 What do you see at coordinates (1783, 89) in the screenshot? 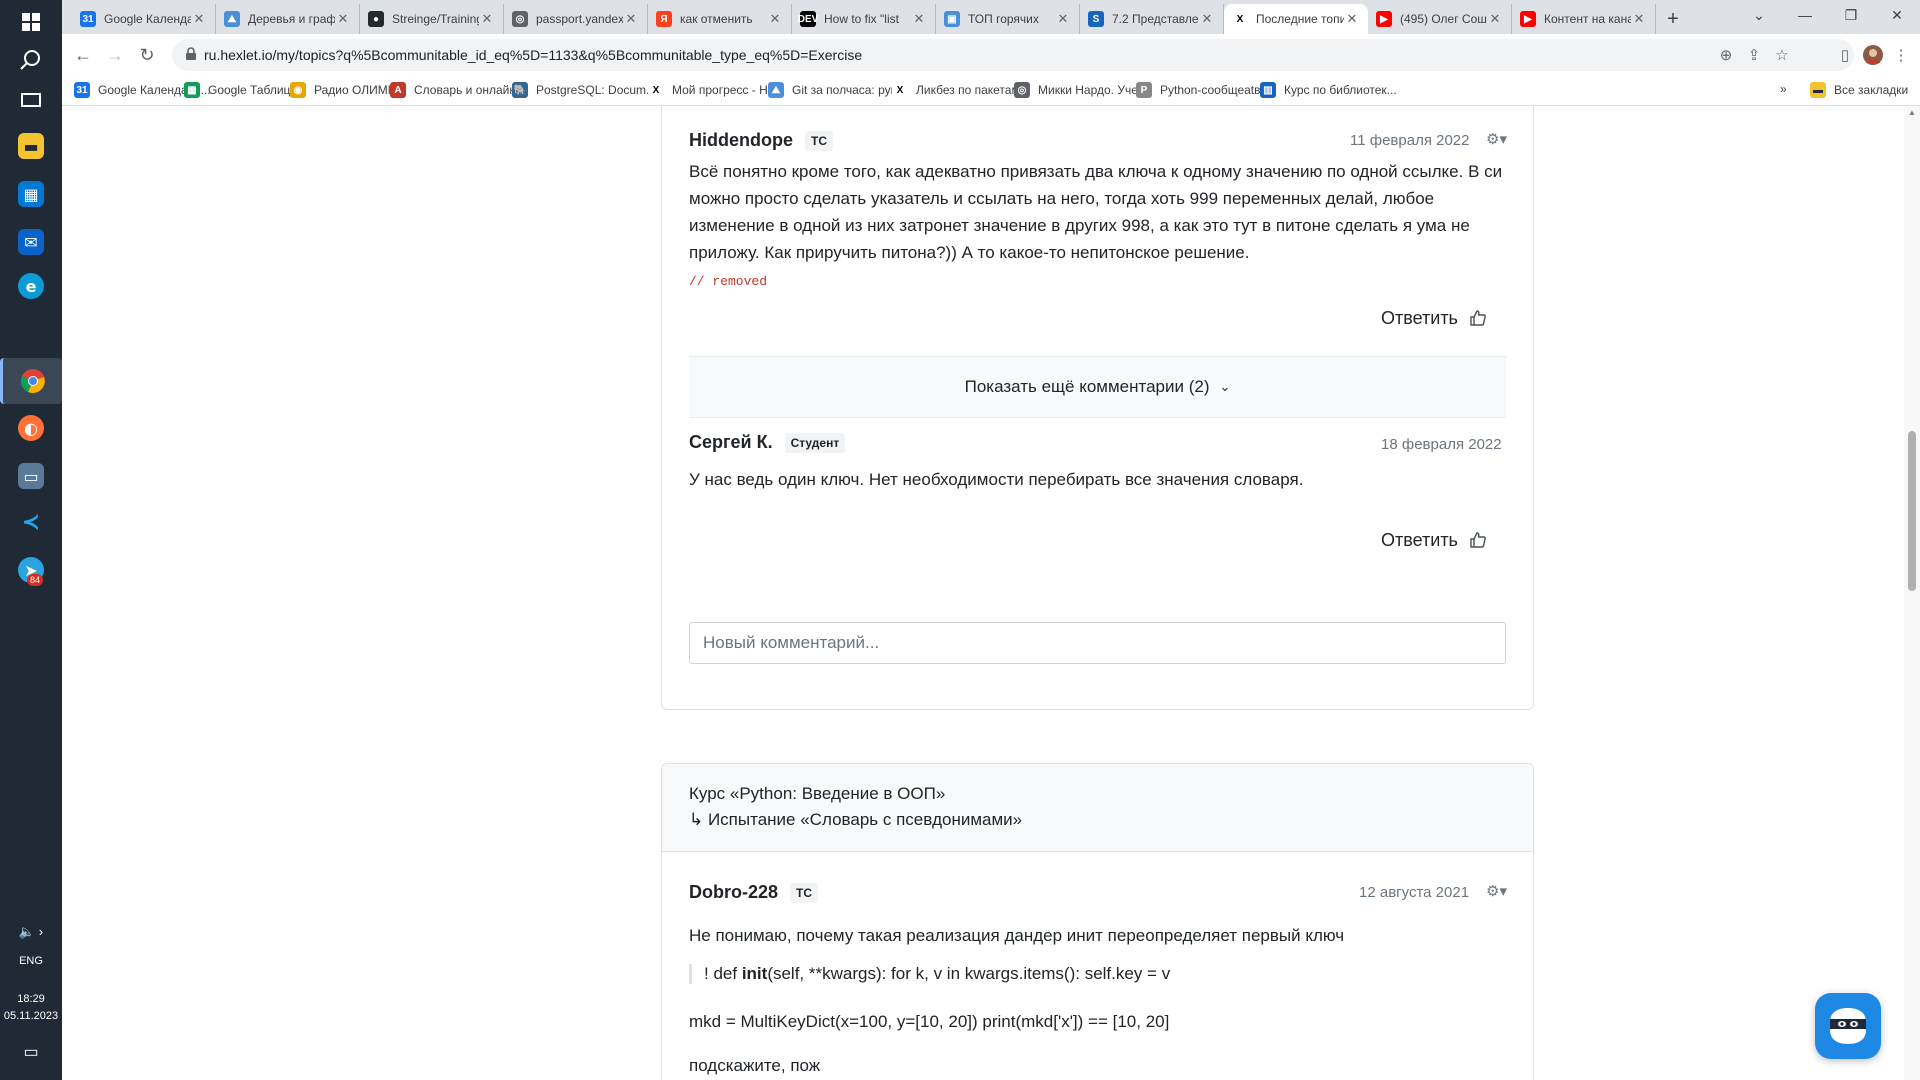
I see `more-bookmarks-icon: »` at bounding box center [1783, 89].